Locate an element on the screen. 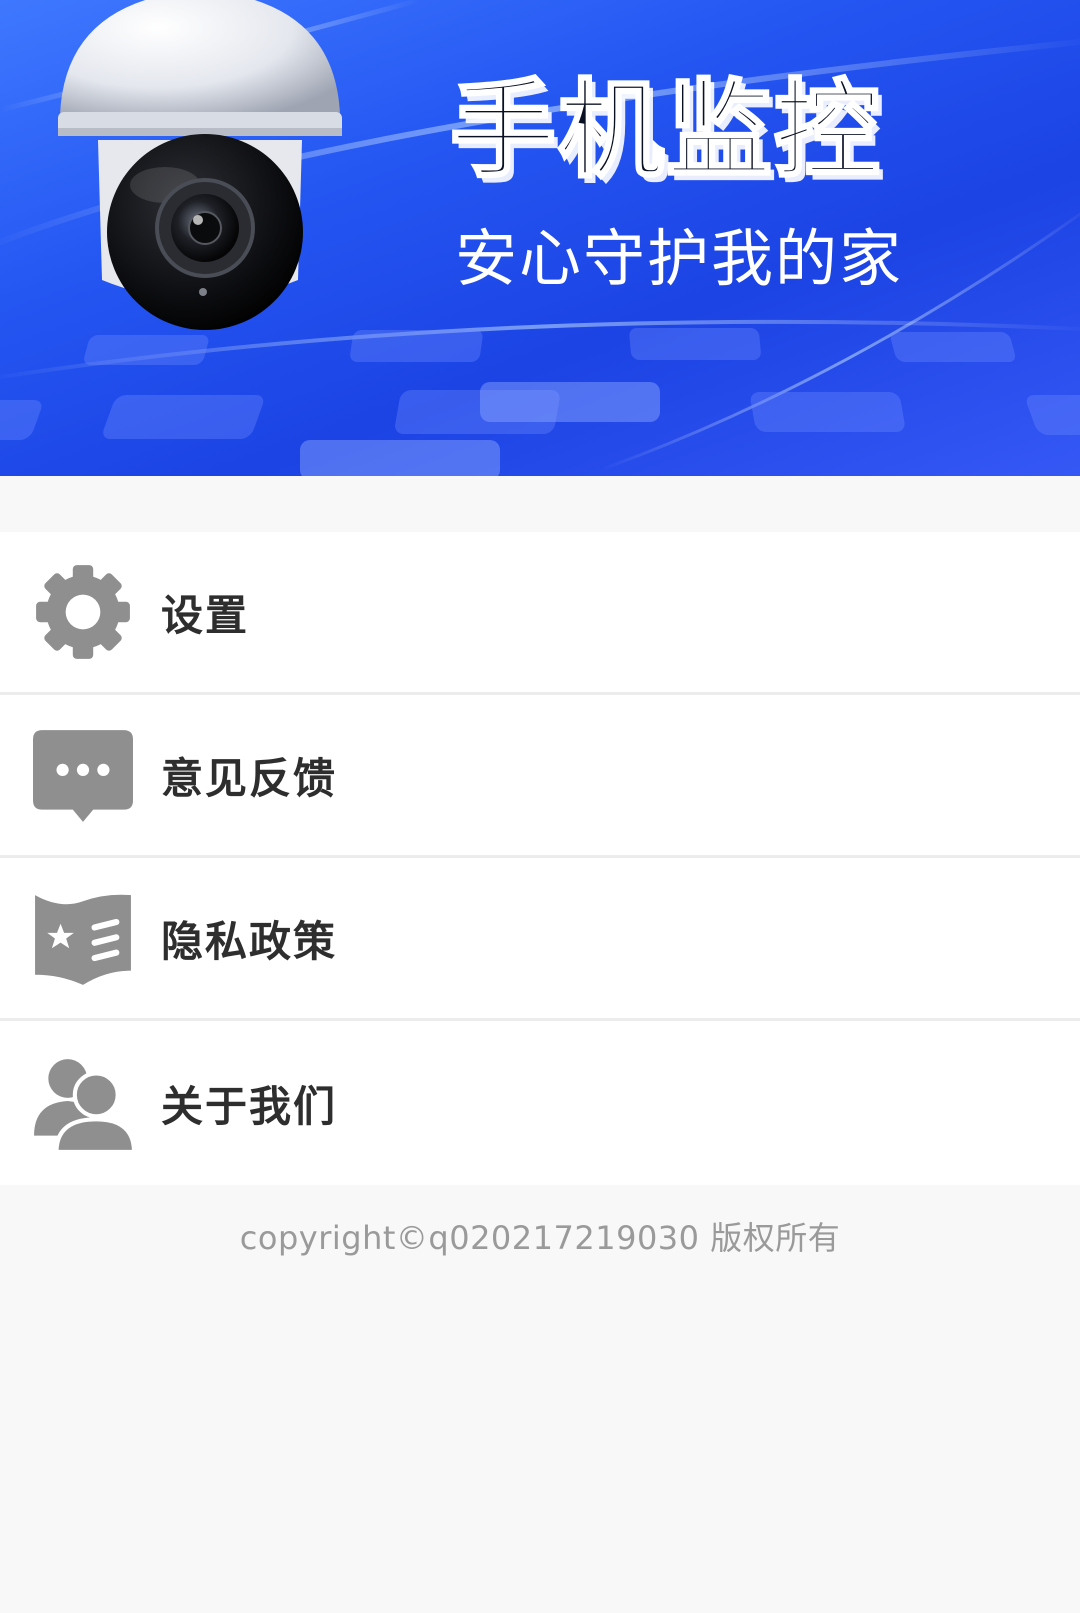 This screenshot has height=1613, width=1080. users-icon is located at coordinates (84, 1106).